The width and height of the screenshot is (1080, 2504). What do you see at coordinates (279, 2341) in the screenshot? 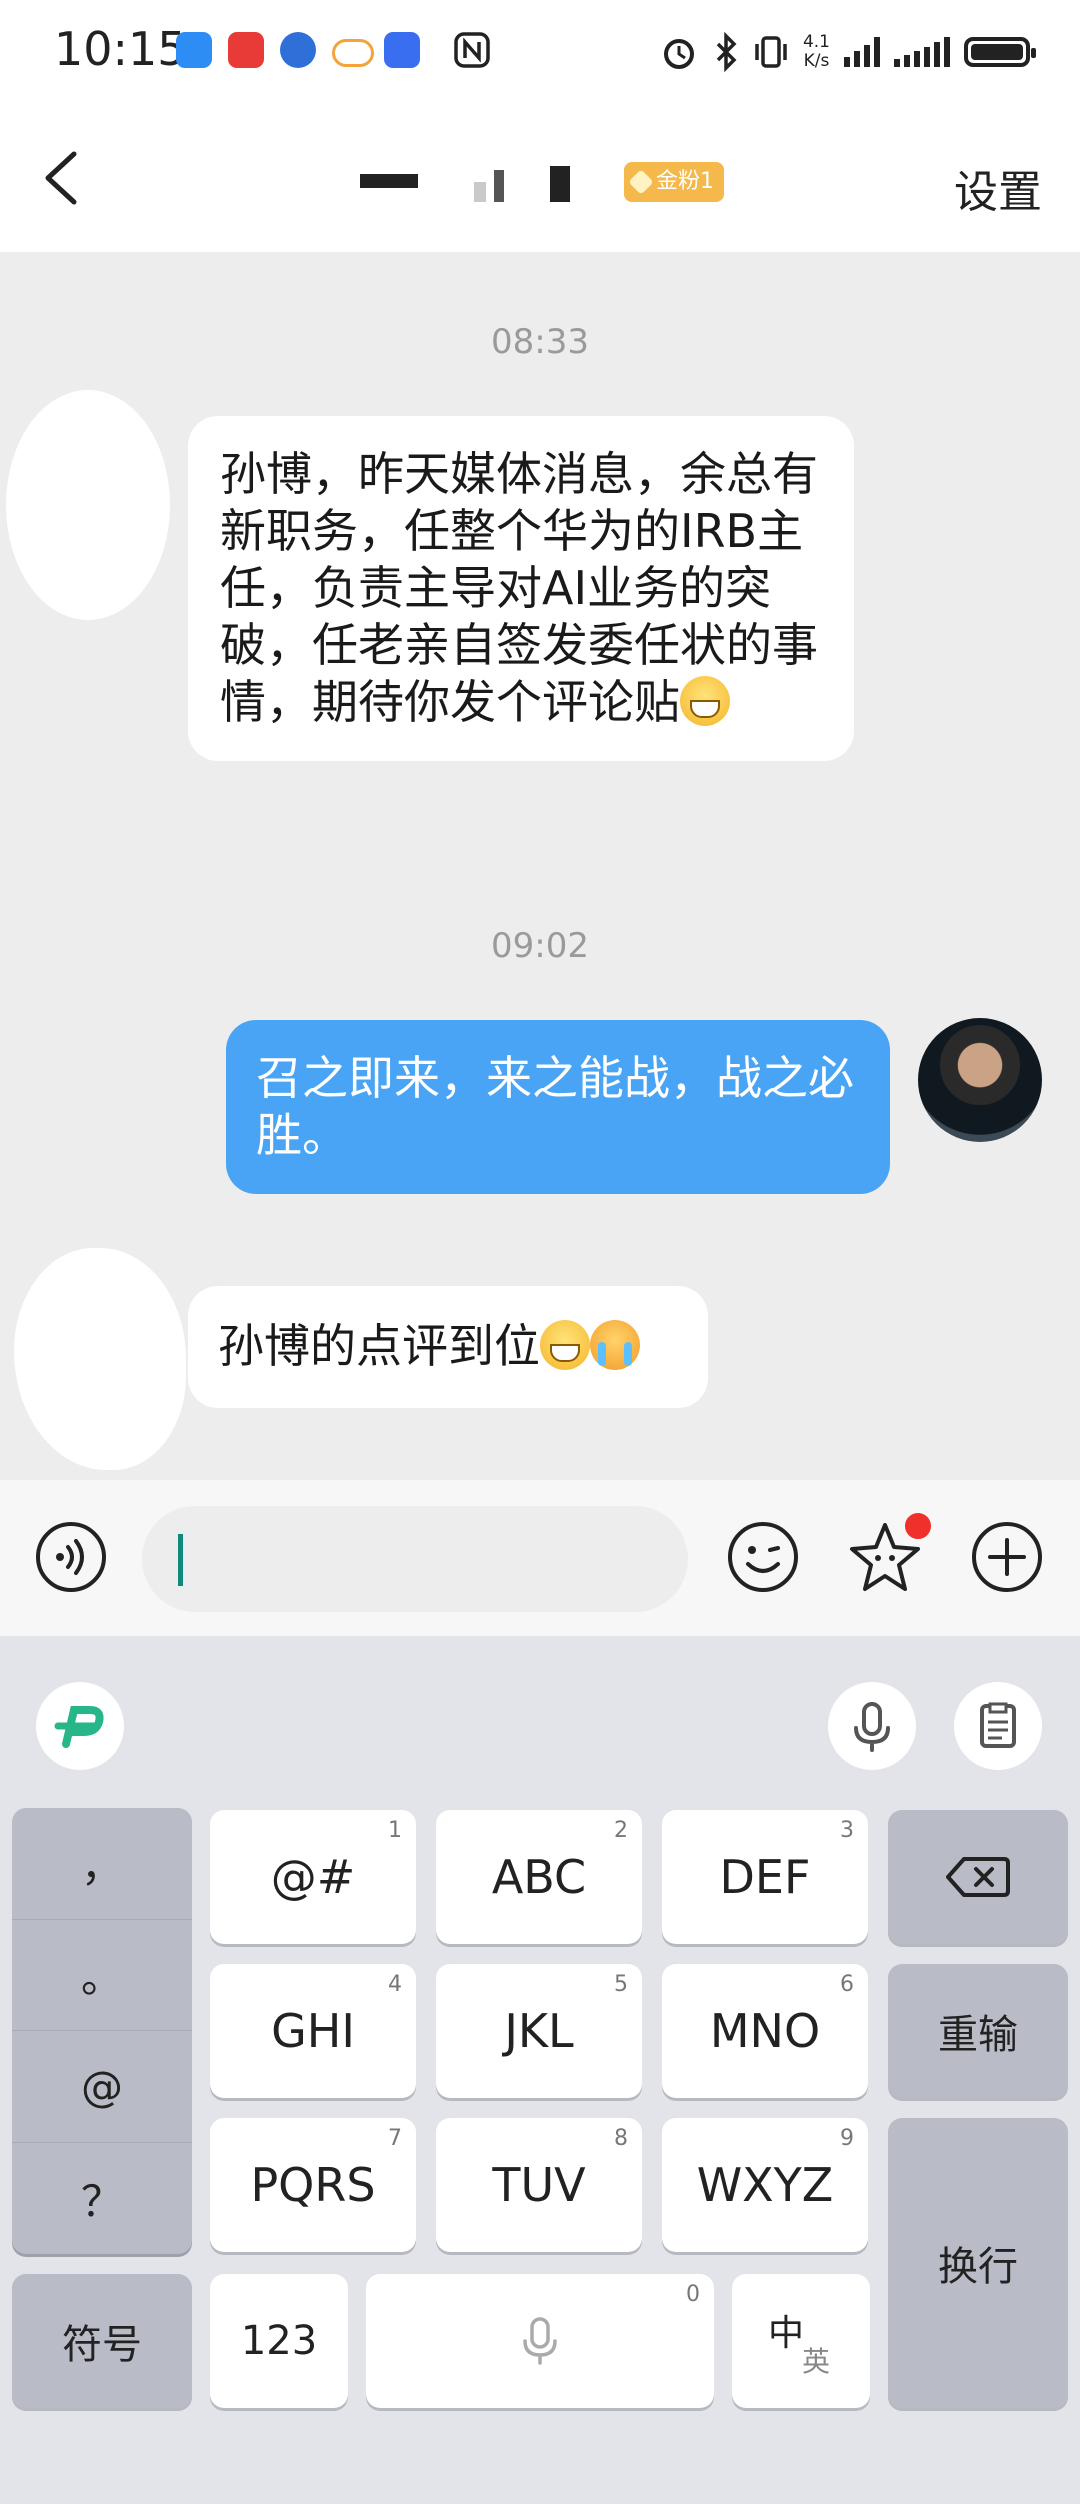
I see `numbers-key: 123` at bounding box center [279, 2341].